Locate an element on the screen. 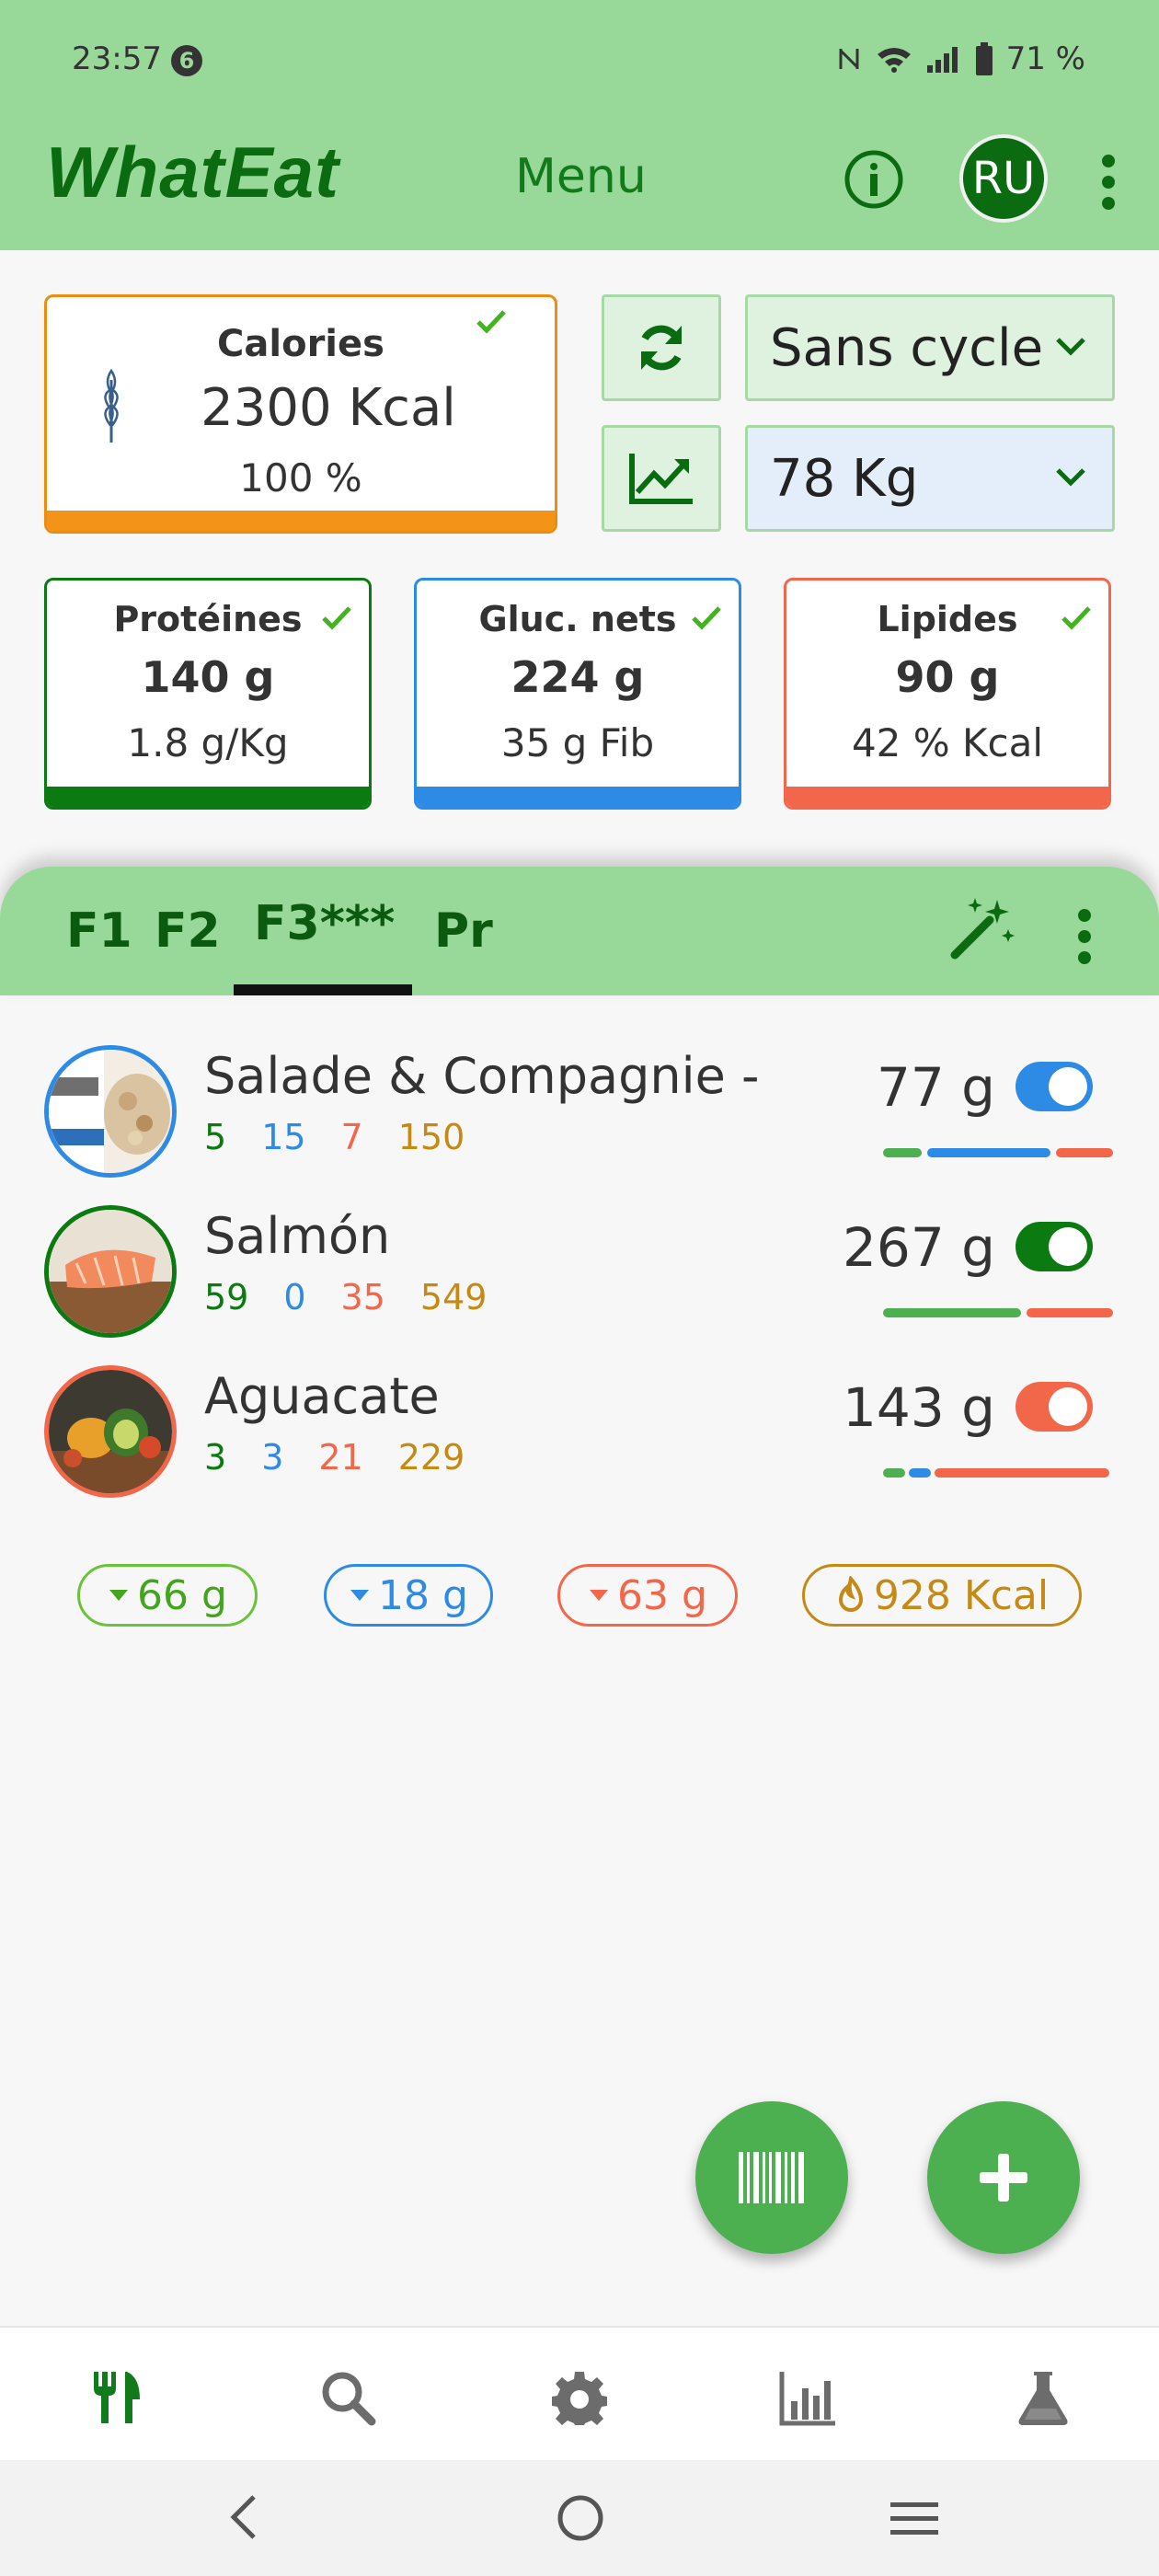  plus-icon is located at coordinates (1003, 2178).